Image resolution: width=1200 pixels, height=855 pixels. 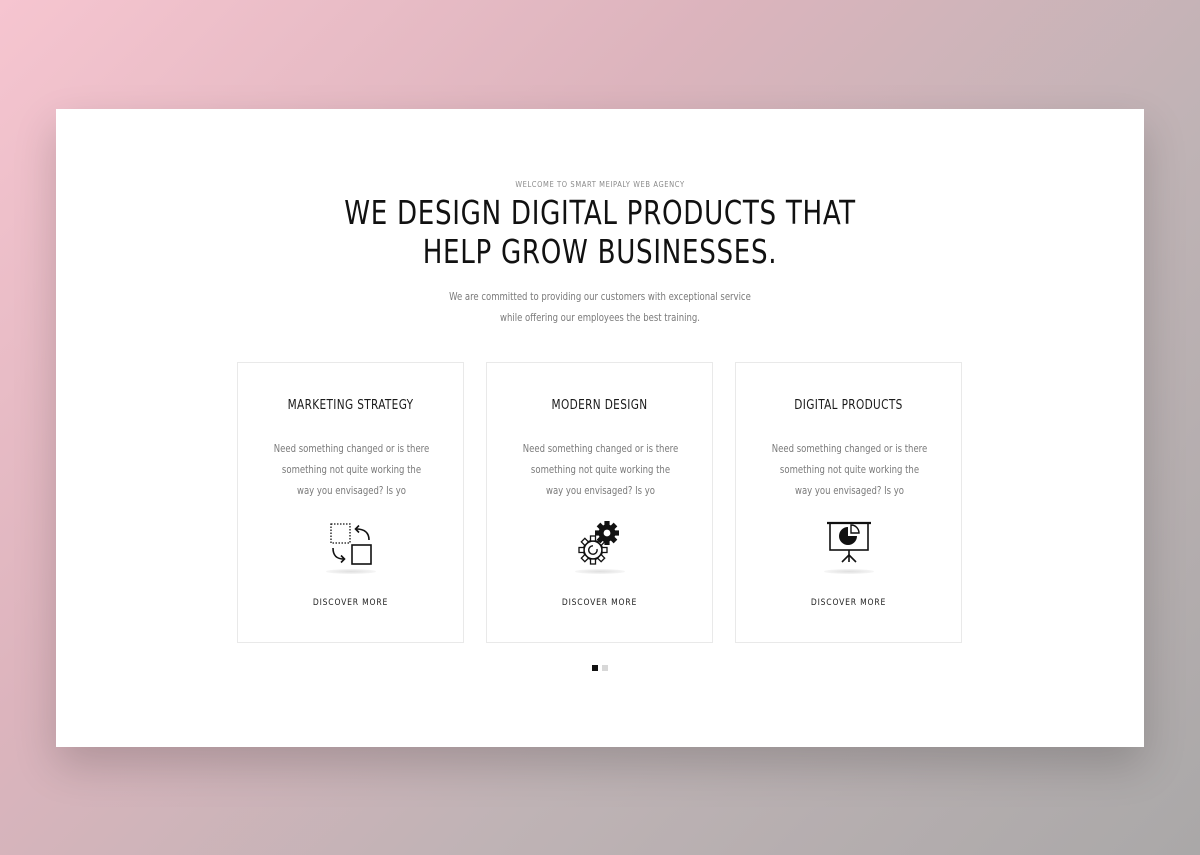 What do you see at coordinates (599, 405) in the screenshot?
I see `card-title: MODERN DESIGN` at bounding box center [599, 405].